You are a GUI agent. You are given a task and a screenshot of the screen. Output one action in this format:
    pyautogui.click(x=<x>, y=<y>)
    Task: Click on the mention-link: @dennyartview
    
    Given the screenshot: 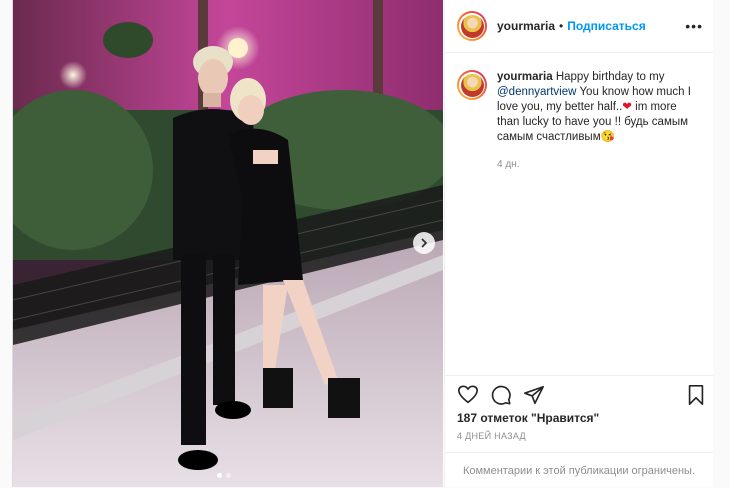 What is the action you would take?
    pyautogui.click(x=536, y=92)
    